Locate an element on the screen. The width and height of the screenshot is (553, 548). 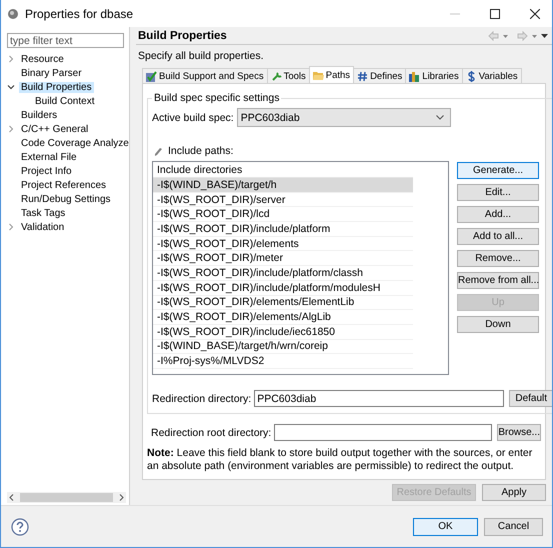
field-label: Redirection directory: is located at coordinates (202, 398).